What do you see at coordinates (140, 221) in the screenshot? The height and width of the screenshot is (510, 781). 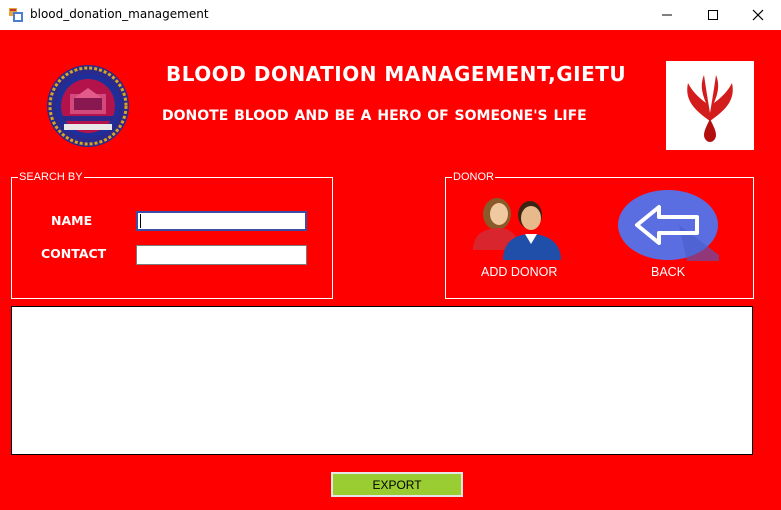 I see `text-caret` at bounding box center [140, 221].